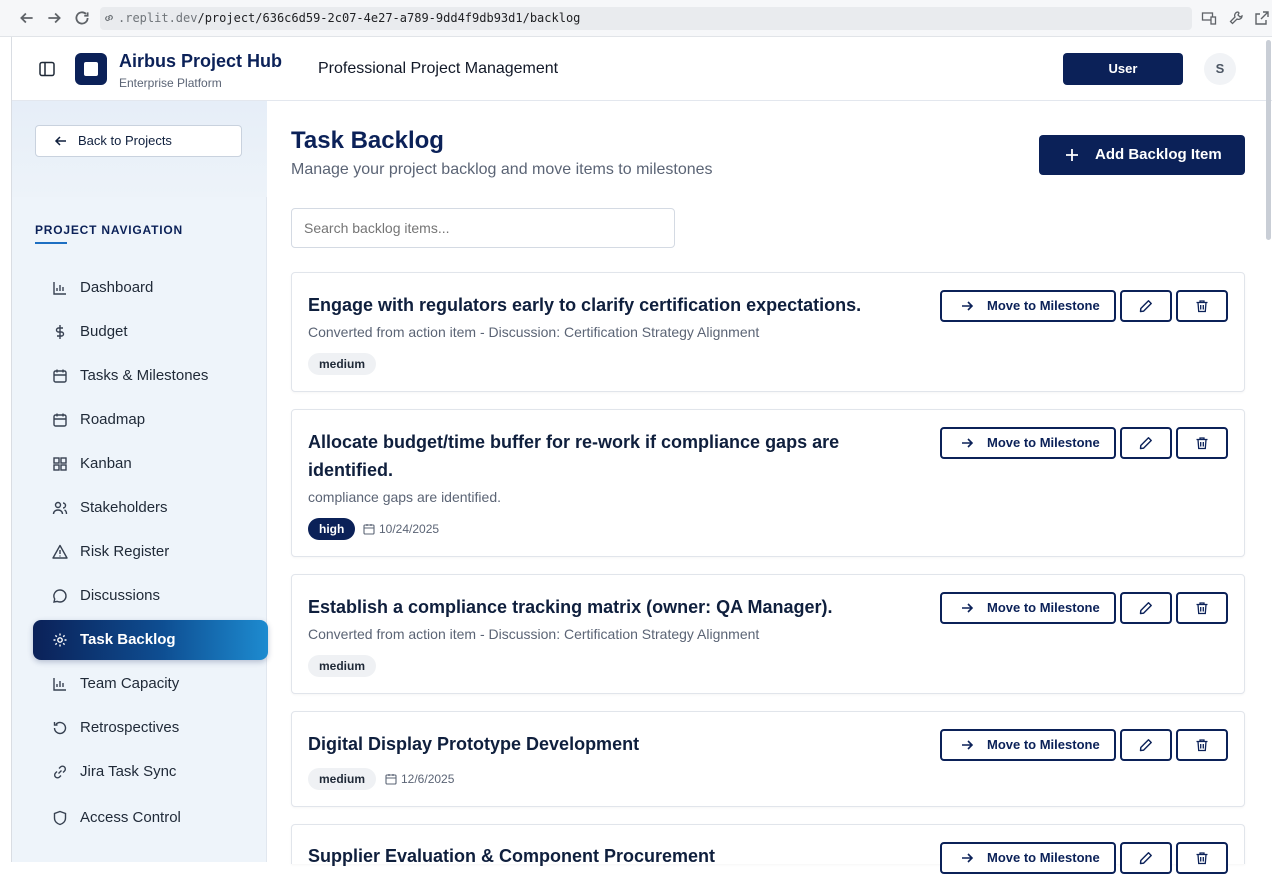 This screenshot has width=1272, height=874. I want to click on warning-icon, so click(60, 551).